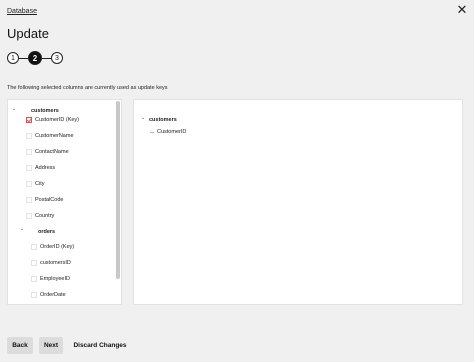 The width and height of the screenshot is (474, 362). I want to click on tree-column-orderdate: OrderDate, so click(53, 295).